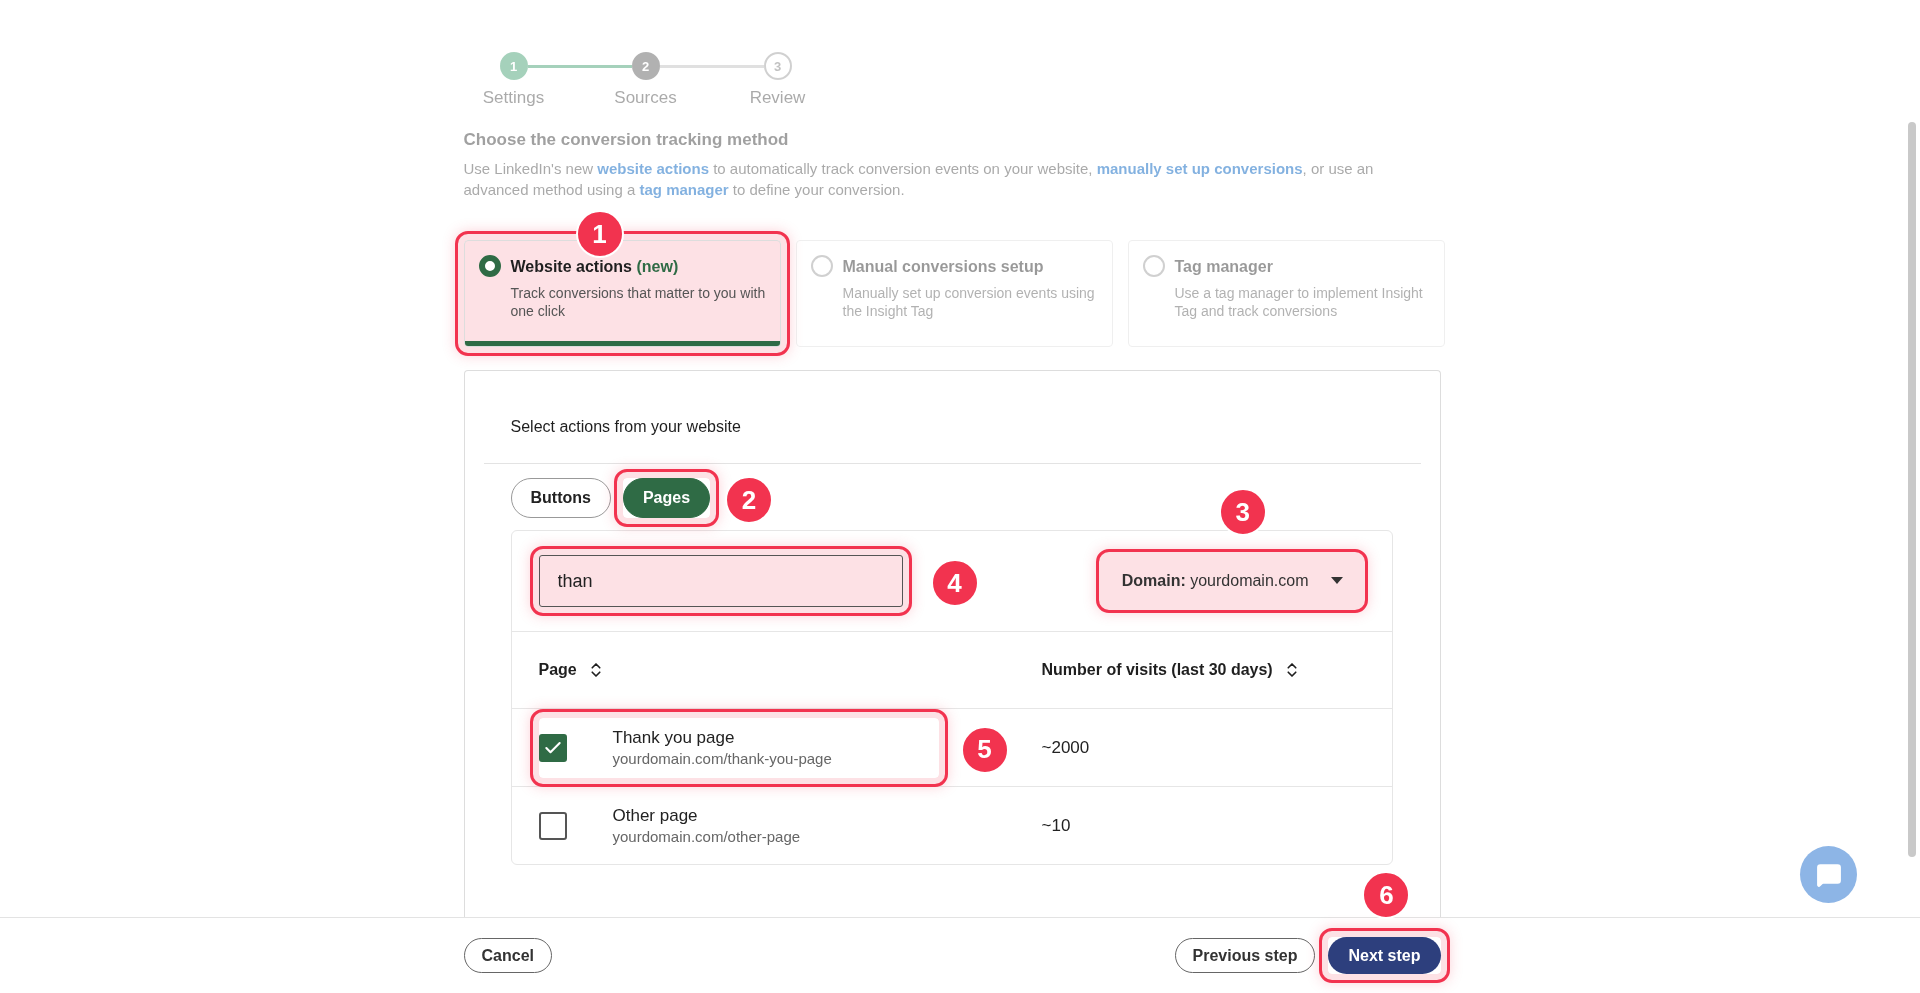  I want to click on section-description: Use LinkedIn's new website actions to automatically track conversion events on your website, manually set up conversions, or use an advanced method using a tag manager to define your conversion., so click(919, 179).